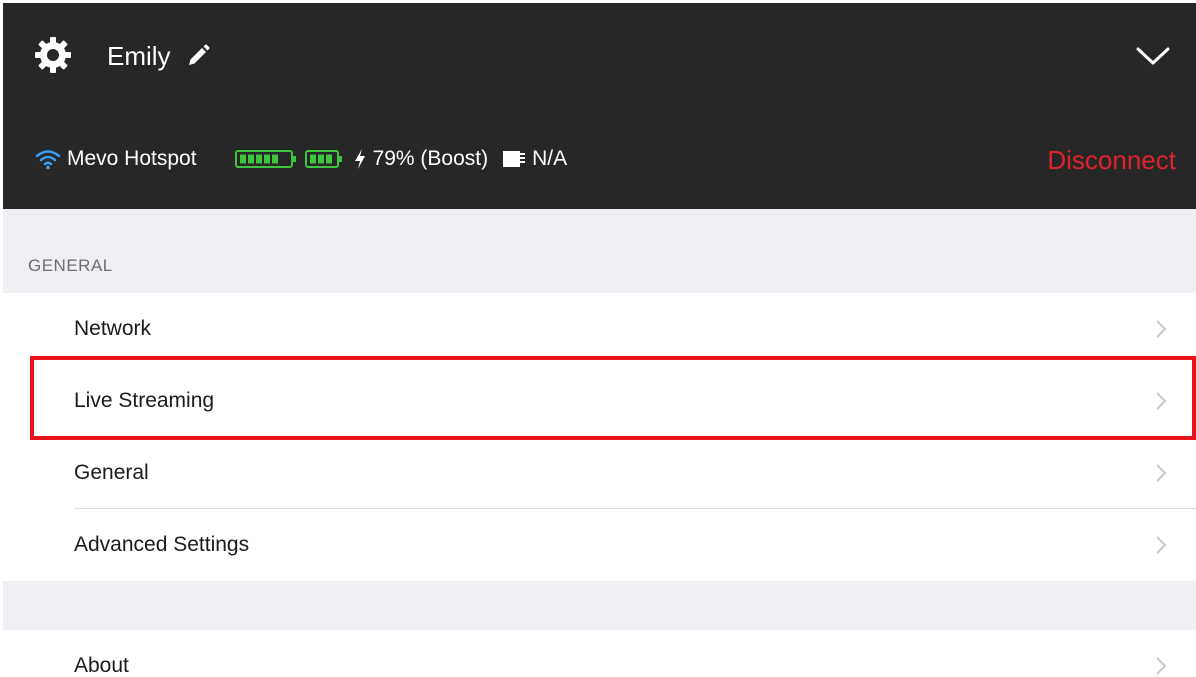  Describe the element at coordinates (550, 158) in the screenshot. I see `storage-status: N/A` at that location.